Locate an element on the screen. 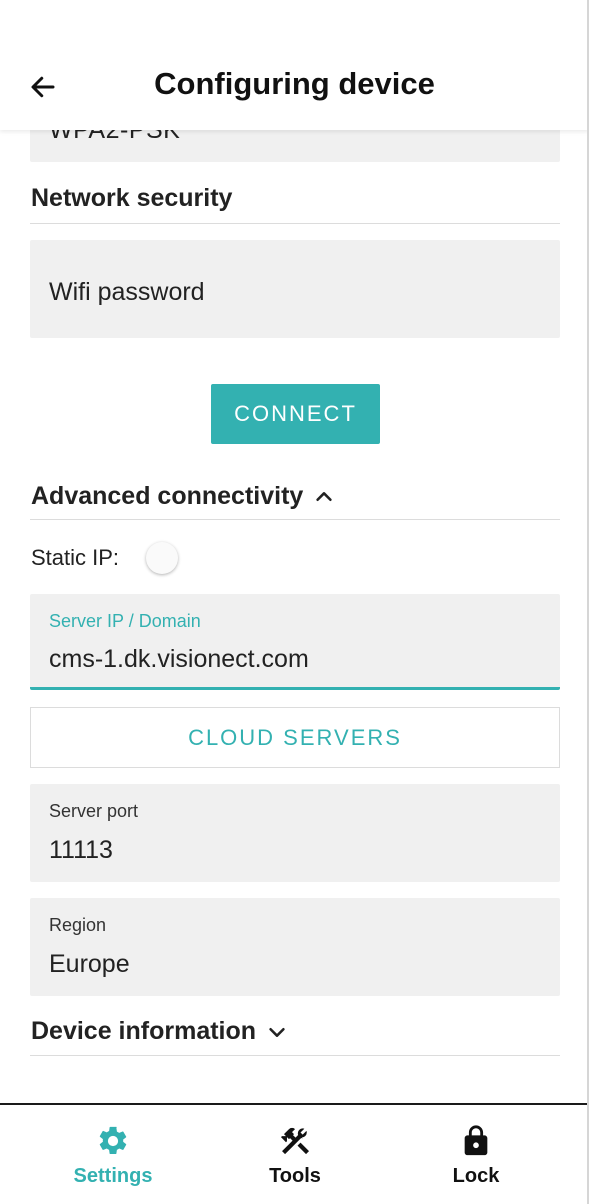 The width and height of the screenshot is (591, 1204). device-information-toggle: Device information is located at coordinates (295, 1031).